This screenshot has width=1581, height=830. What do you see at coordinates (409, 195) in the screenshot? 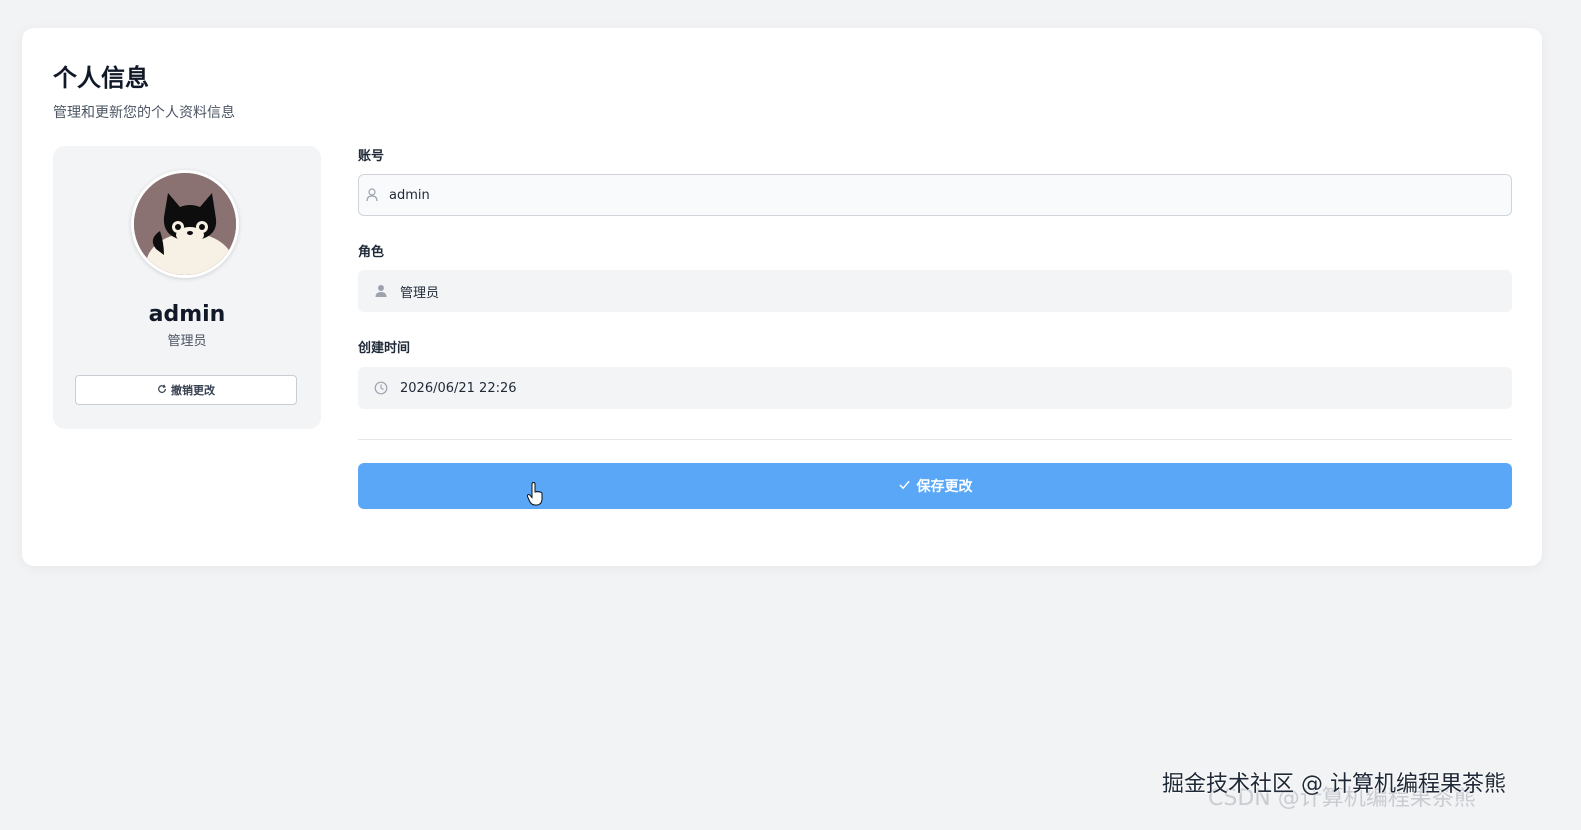
I see `account-value: admin` at bounding box center [409, 195].